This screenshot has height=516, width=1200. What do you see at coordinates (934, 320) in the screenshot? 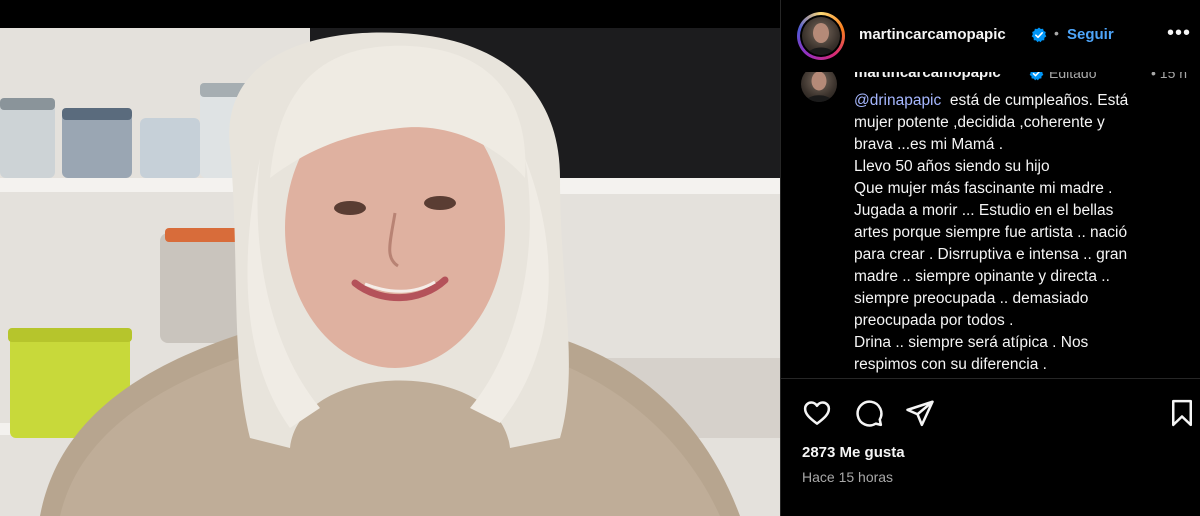
I see `caption-line: preocupada por todos .` at bounding box center [934, 320].